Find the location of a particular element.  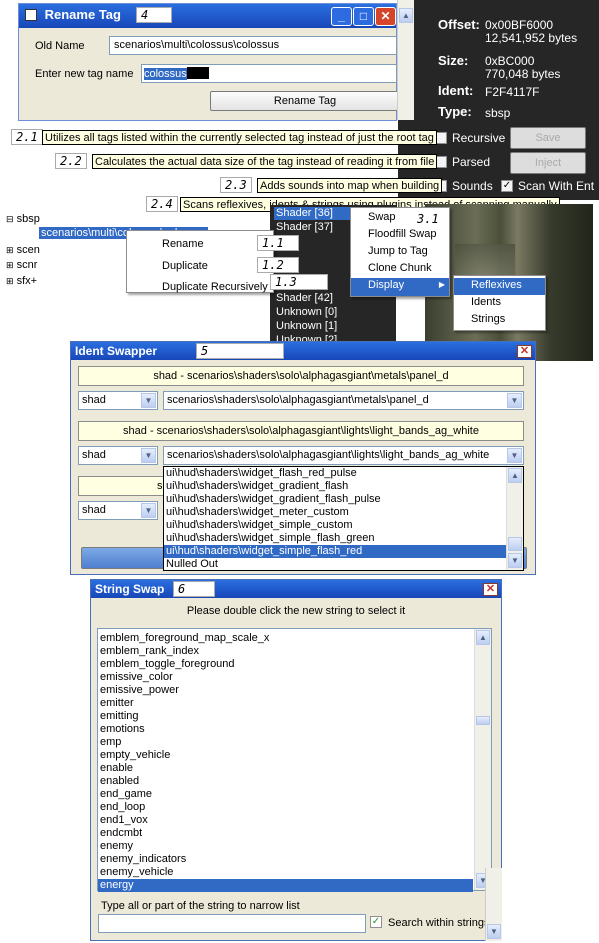

rename-tag-button: Rename Tag is located at coordinates (305, 101).